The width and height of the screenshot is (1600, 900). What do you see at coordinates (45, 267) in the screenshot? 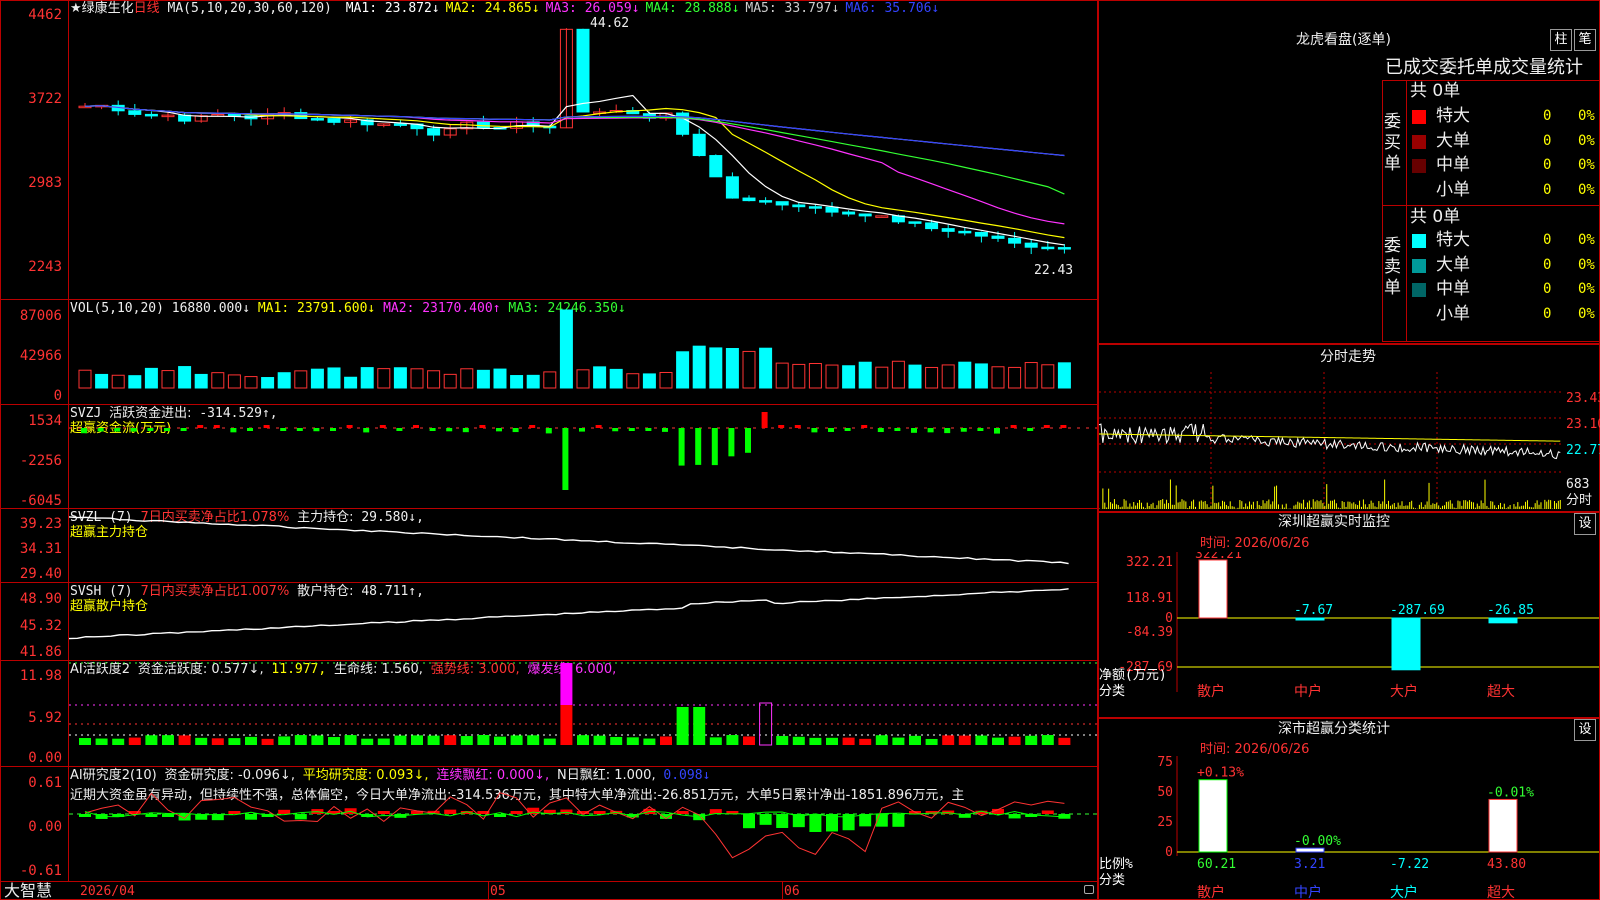
I see `price-axis-4: 2243` at bounding box center [45, 267].